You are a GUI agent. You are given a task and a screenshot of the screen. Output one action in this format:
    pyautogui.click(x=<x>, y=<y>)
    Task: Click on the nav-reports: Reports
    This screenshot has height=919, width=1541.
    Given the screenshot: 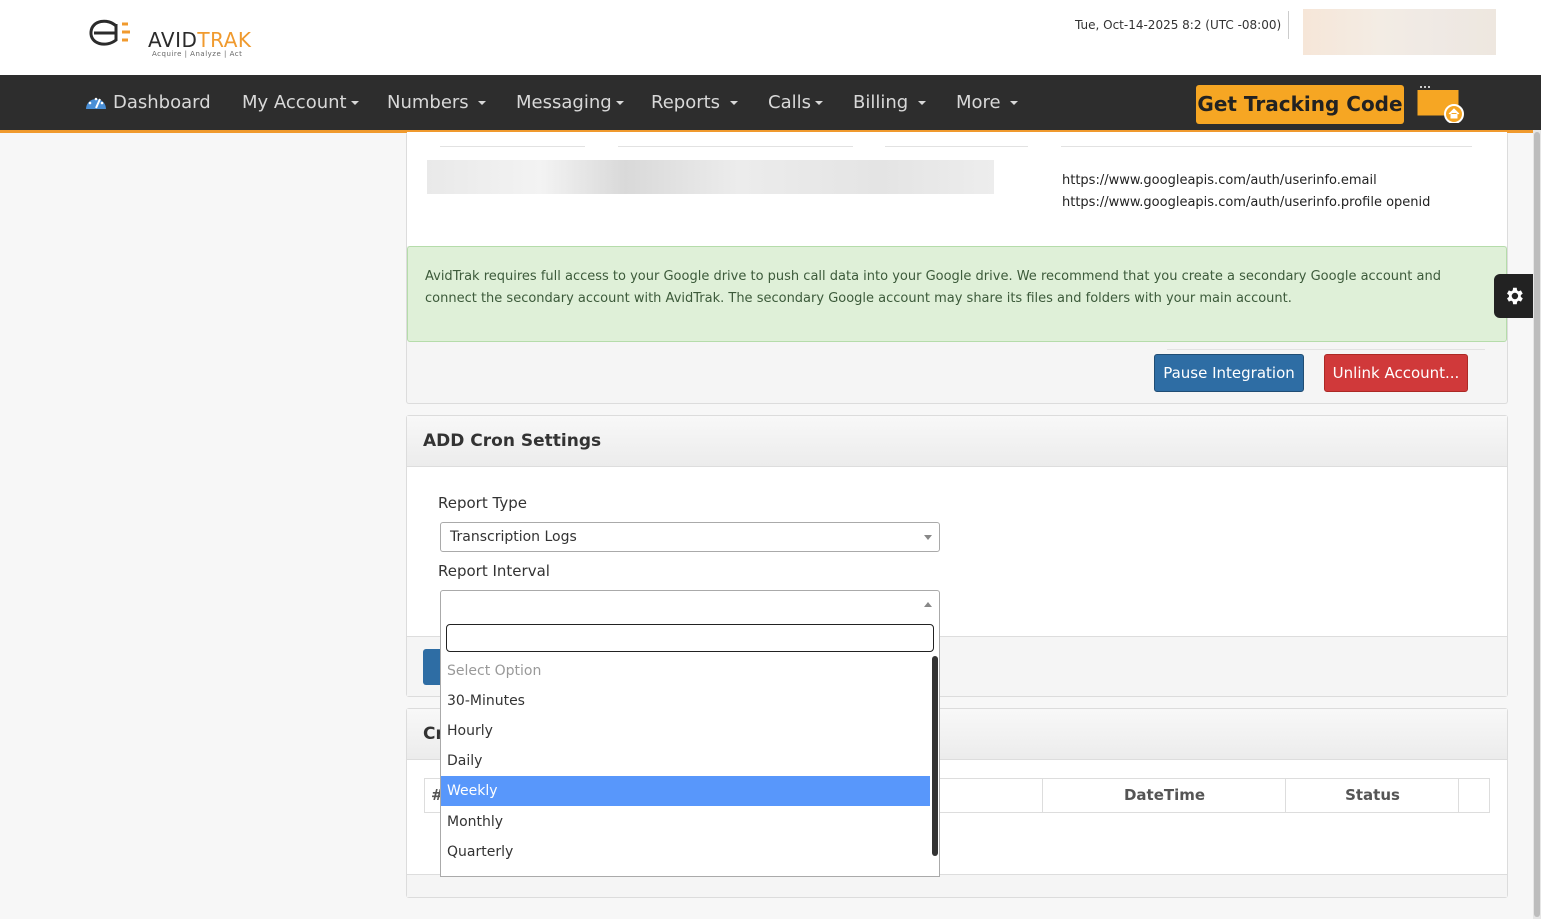 What is the action you would take?
    pyautogui.click(x=694, y=102)
    